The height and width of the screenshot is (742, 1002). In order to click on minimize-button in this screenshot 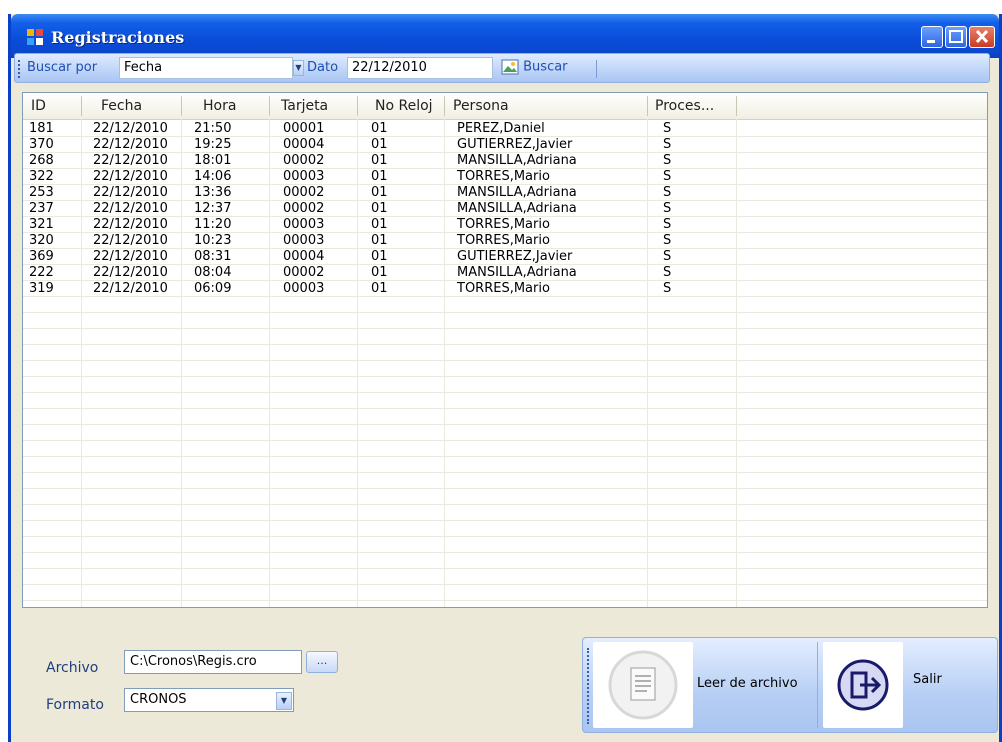, I will do `click(932, 37)`.